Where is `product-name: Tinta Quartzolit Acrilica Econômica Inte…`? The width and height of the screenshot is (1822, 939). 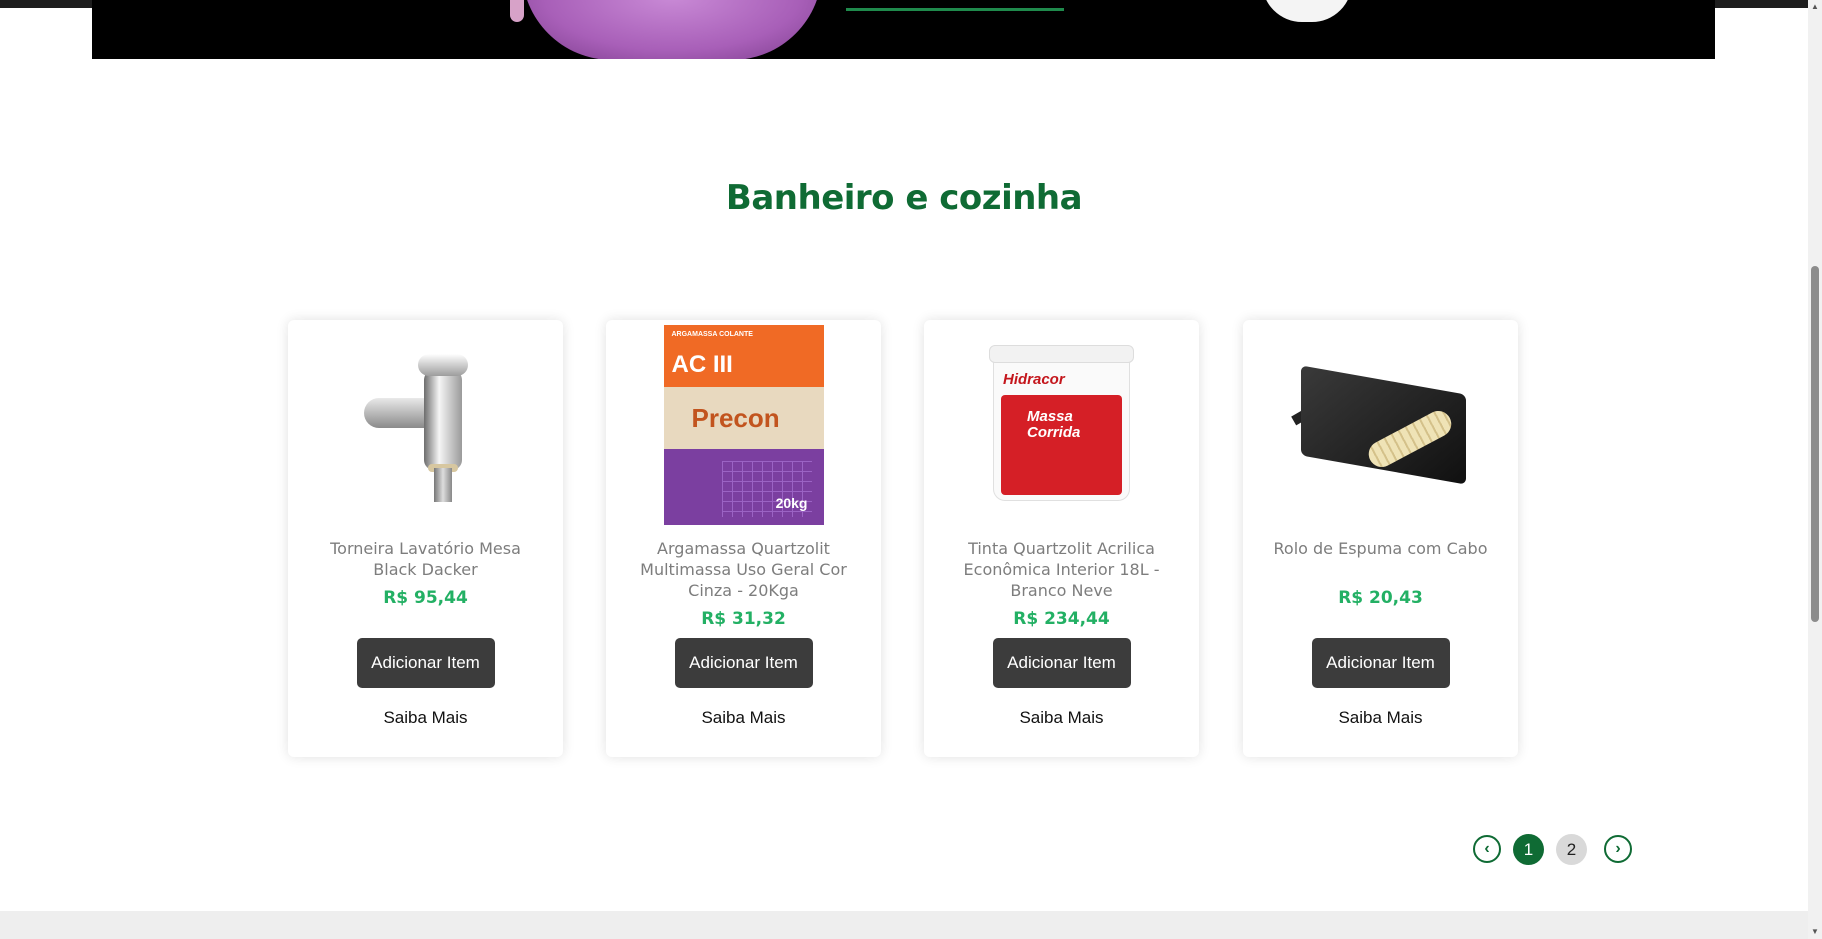 product-name: Tinta Quartzolit Acrilica Econômica Inte… is located at coordinates (1061, 569).